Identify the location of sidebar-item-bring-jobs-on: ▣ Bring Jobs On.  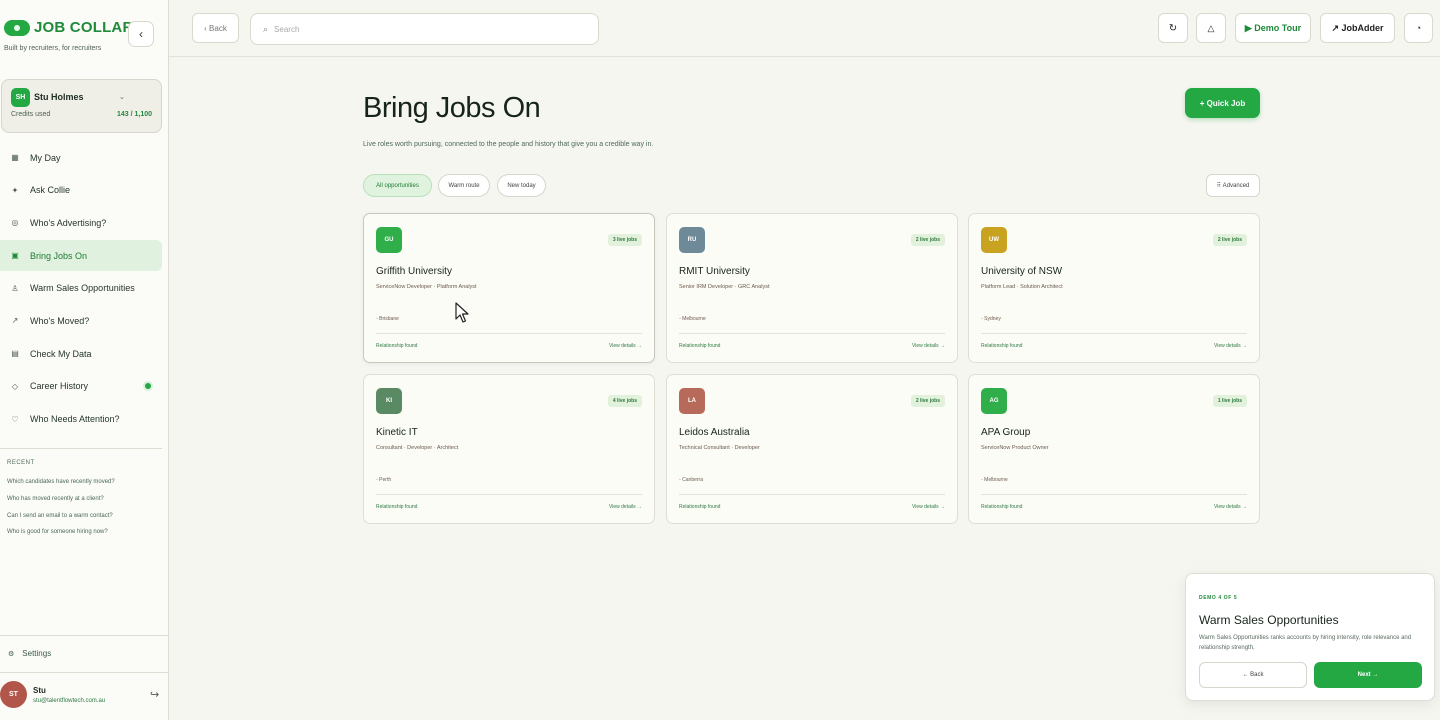
(81, 256).